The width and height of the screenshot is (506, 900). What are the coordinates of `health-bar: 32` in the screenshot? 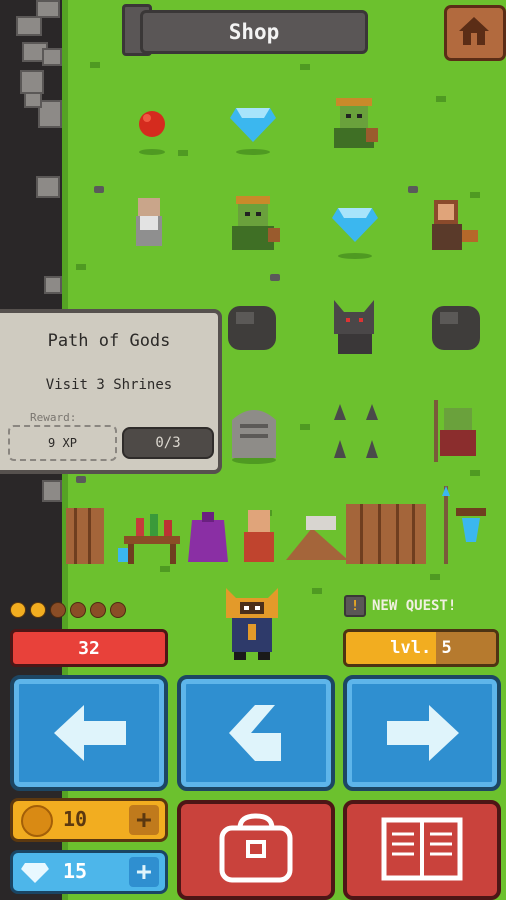 It's located at (89, 648).